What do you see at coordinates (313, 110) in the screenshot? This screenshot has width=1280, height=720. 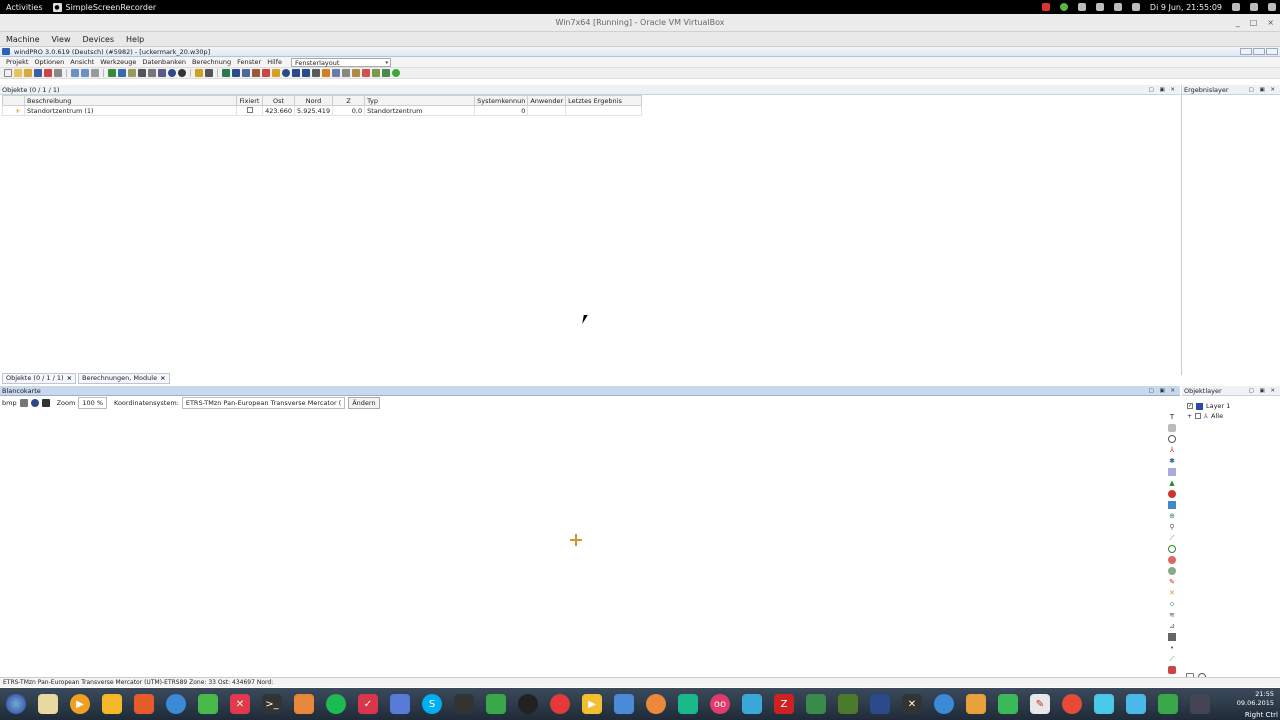 I see `cell-nord: 5.925.419` at bounding box center [313, 110].